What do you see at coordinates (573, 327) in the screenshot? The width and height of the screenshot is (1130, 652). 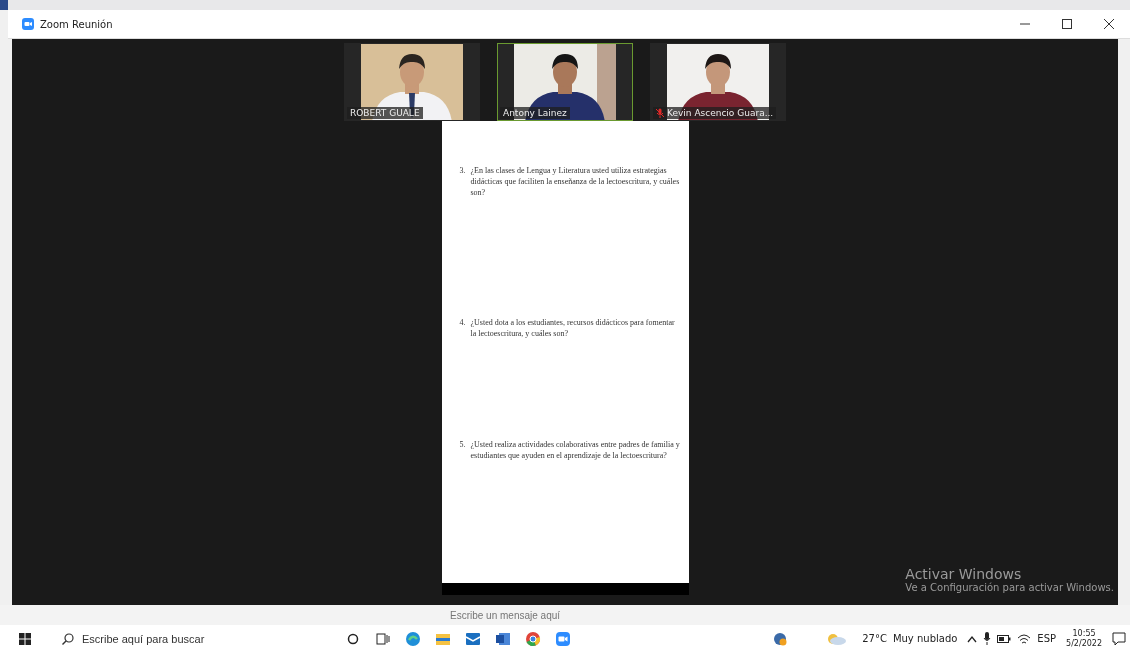 I see `question-text: ¿Usted dota a los estudiantes, recursos didácticos para fomentar la lectoescritura, y cuáles son?` at bounding box center [573, 327].